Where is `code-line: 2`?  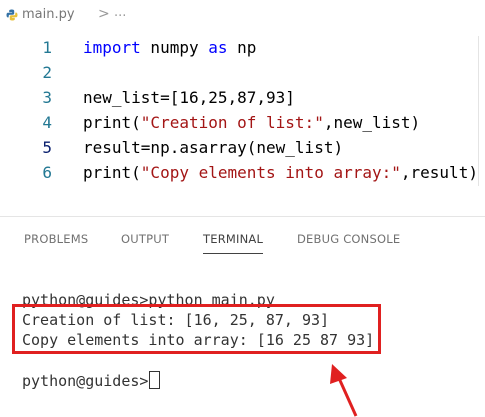 code-line: 2 is located at coordinates (242, 73).